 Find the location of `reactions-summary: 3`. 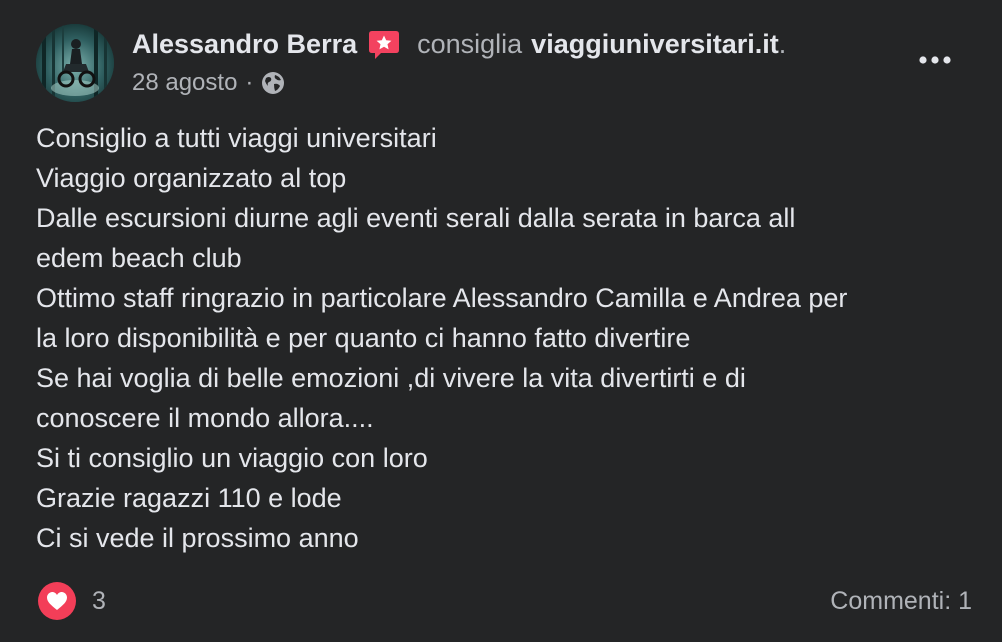

reactions-summary: 3 is located at coordinates (72, 601).